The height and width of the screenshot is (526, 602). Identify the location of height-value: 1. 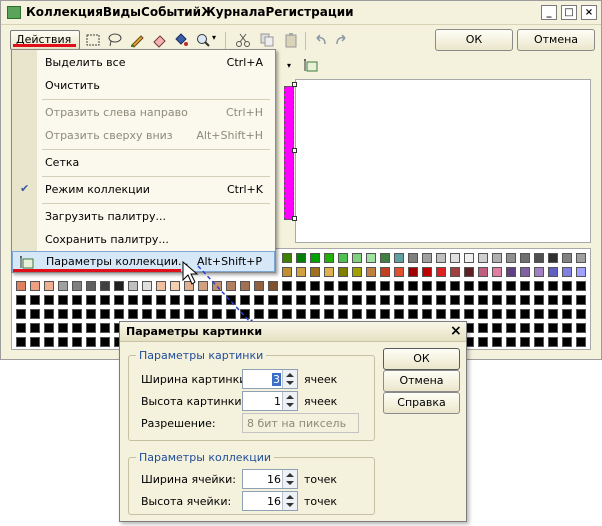
(277, 401).